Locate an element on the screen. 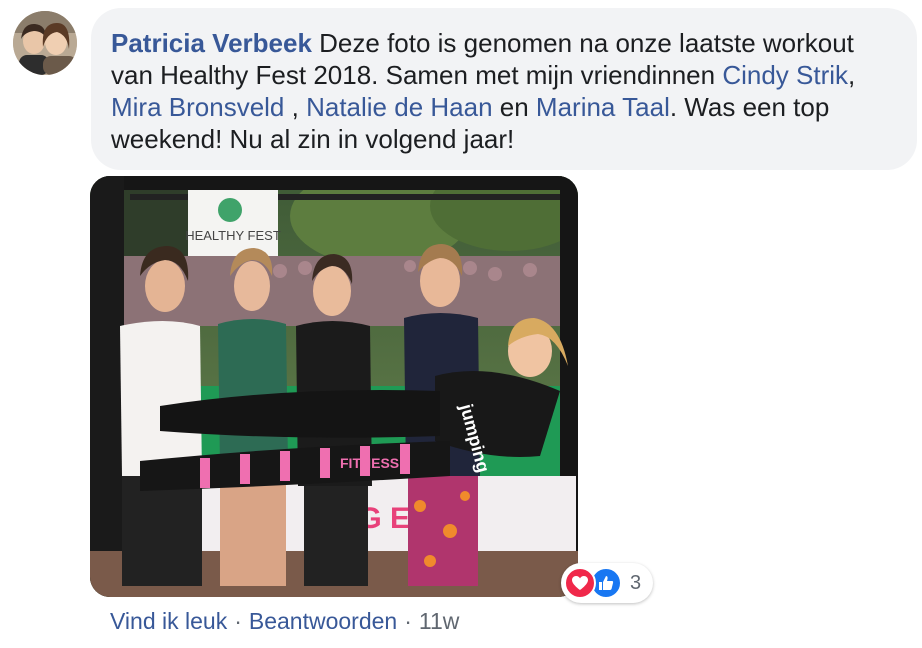 This screenshot has height=648, width=922. timestamp-link: 11w is located at coordinates (439, 621).